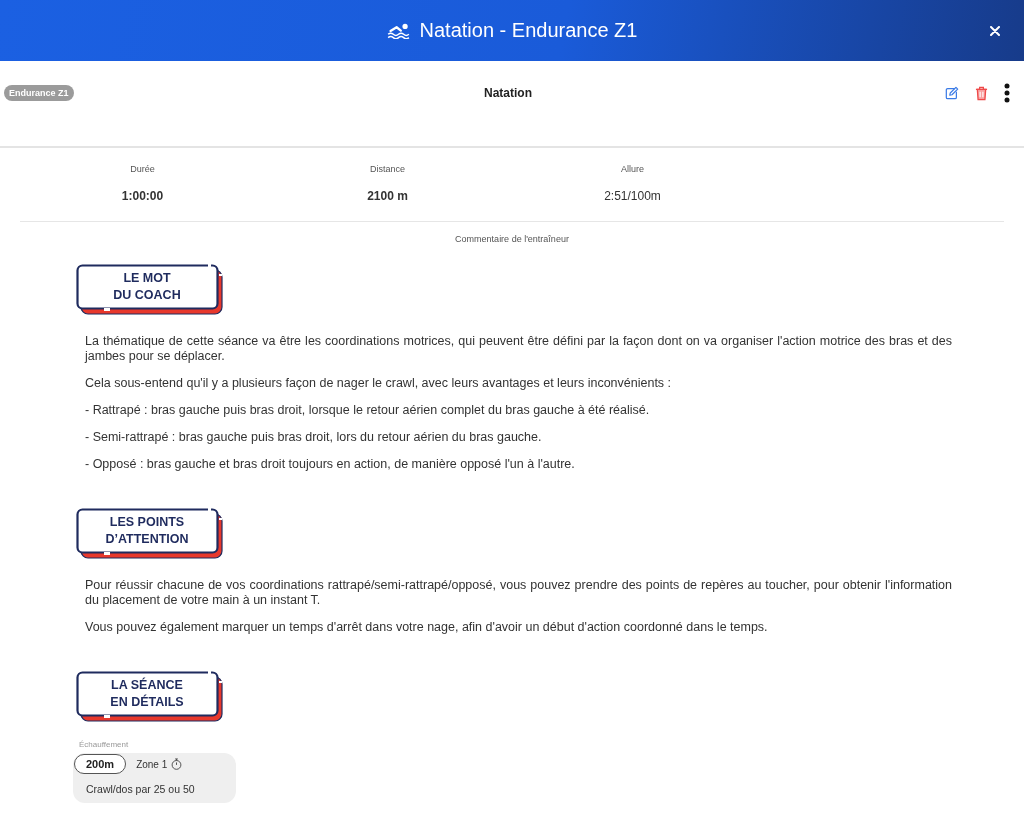 The width and height of the screenshot is (1024, 834). I want to click on more-button, so click(1007, 93).